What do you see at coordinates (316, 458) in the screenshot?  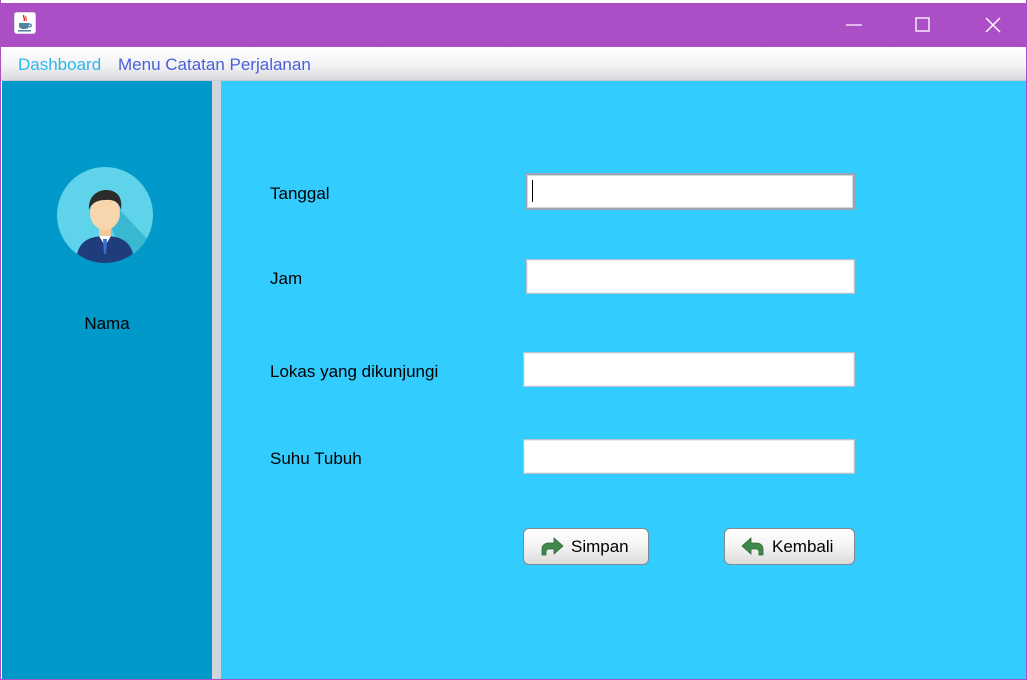 I see `suhu-tubuh-label: Suhu Tubuh` at bounding box center [316, 458].